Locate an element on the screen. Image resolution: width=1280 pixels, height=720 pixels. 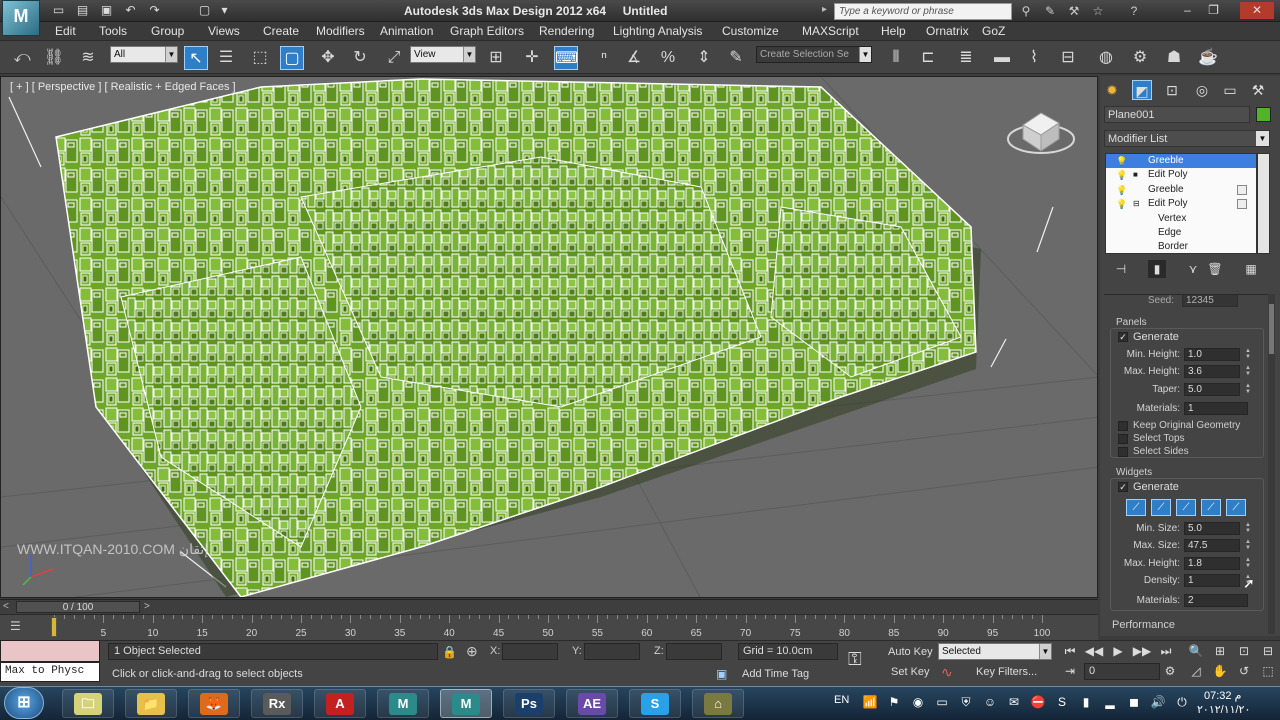
tray-battery-icon: ▮ is located at coordinates (1086, 702).